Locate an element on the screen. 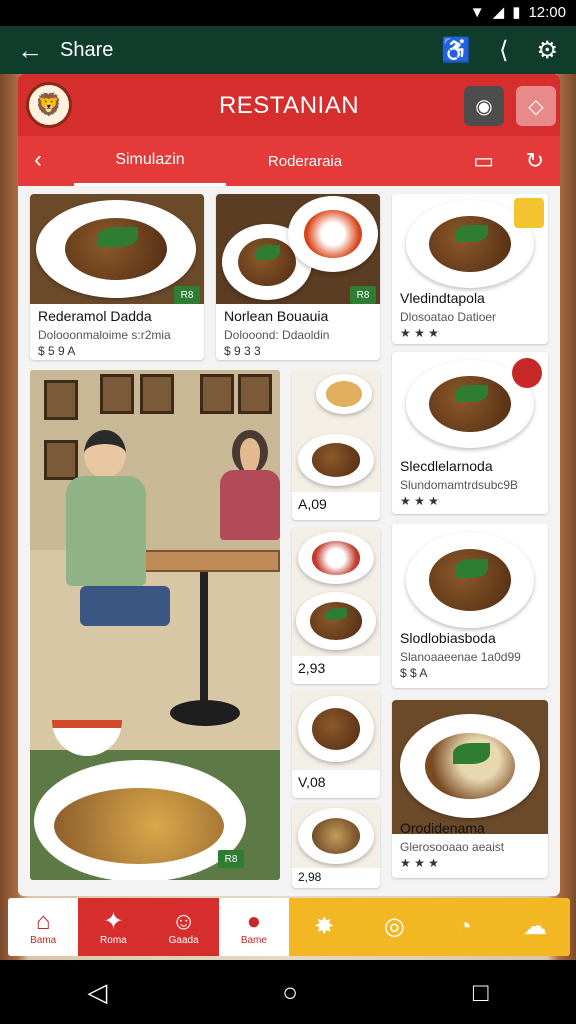 This screenshot has width=576, height=1024. burst-icon: ✸ is located at coordinates (324, 926).